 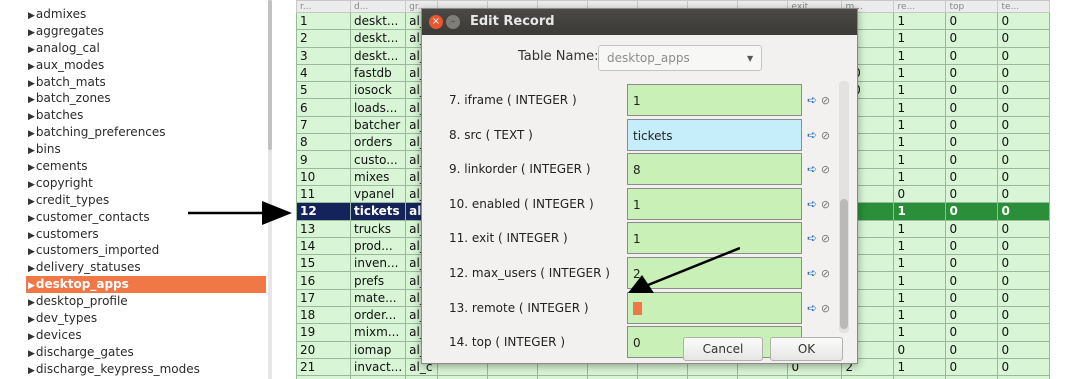 What do you see at coordinates (806, 349) in the screenshot?
I see `ok-button: OK` at bounding box center [806, 349].